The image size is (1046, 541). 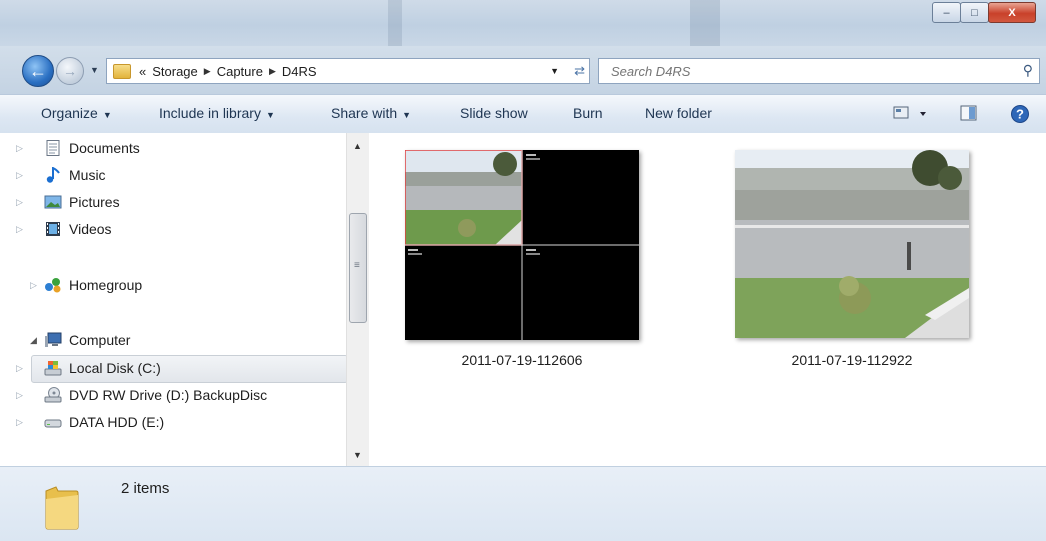 What do you see at coordinates (117, 422) in the screenshot?
I see `nav-item-label: DATA HDD (E:)` at bounding box center [117, 422].